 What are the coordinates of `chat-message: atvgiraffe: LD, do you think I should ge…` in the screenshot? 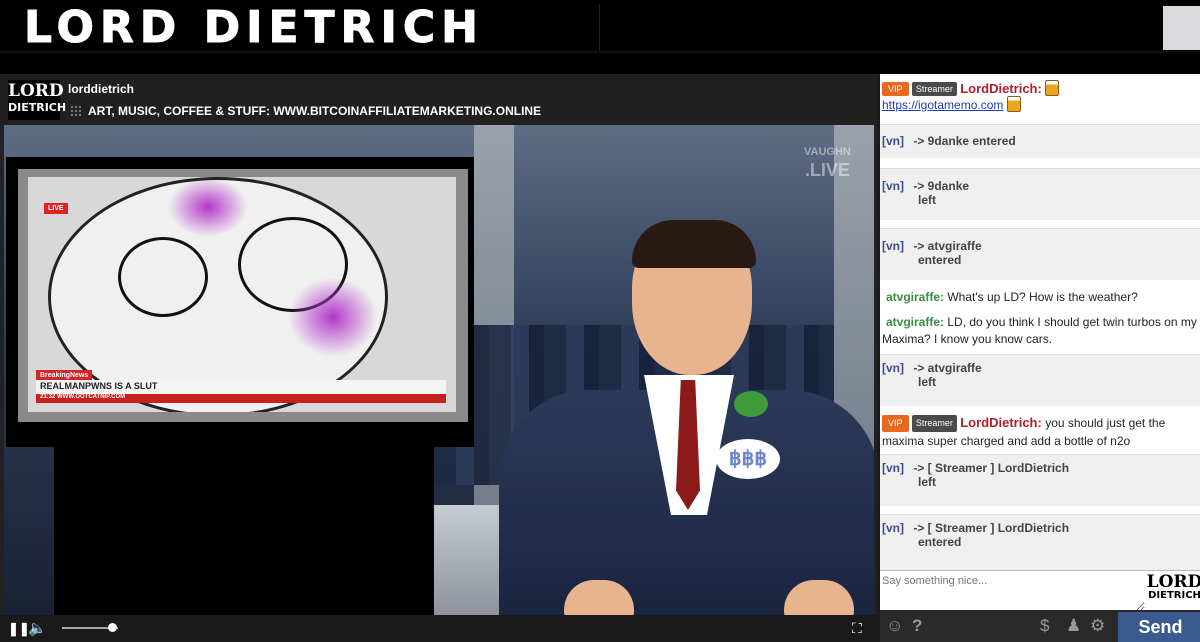 It's located at (1040, 333).